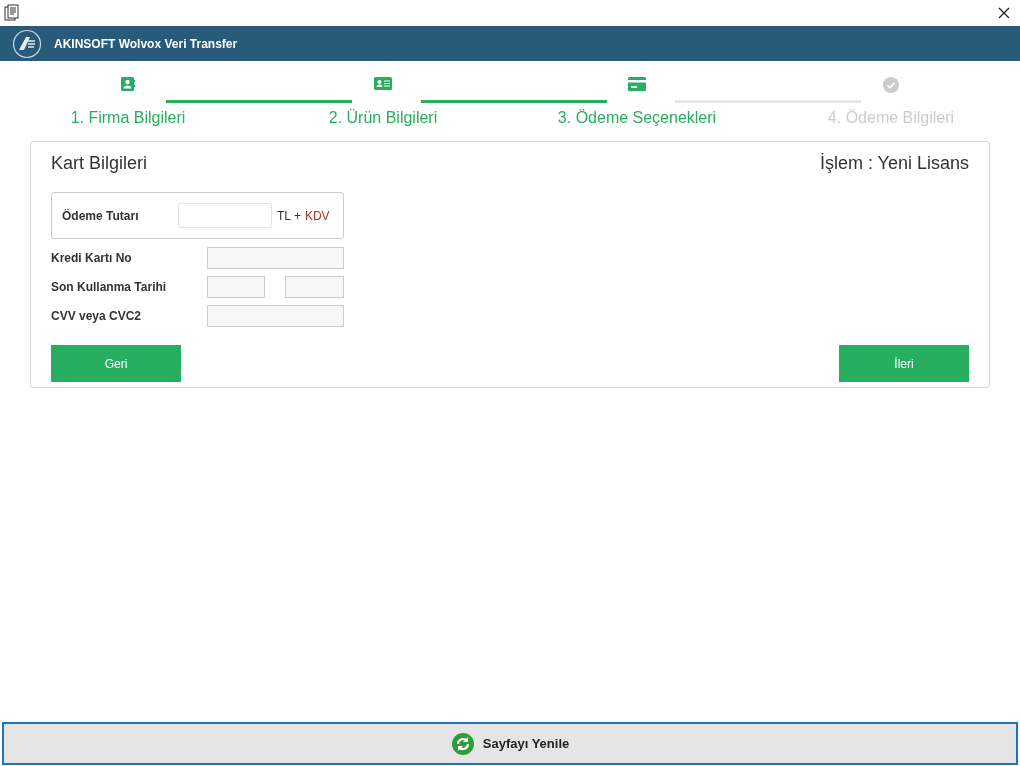 The height and width of the screenshot is (766, 1020). What do you see at coordinates (109, 287) in the screenshot?
I see `field-label: Son Kullanma Tarihi` at bounding box center [109, 287].